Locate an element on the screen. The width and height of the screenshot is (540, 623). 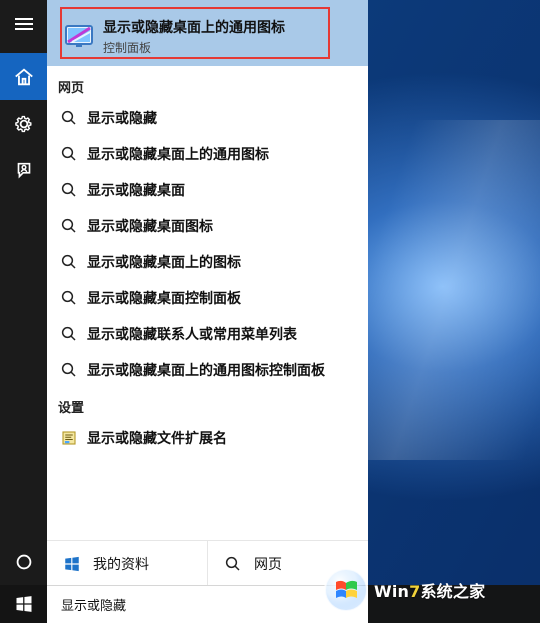
web-result-row: 显示或隐藏桌面上的通用图标控制面板 is located at coordinates (207, 370).